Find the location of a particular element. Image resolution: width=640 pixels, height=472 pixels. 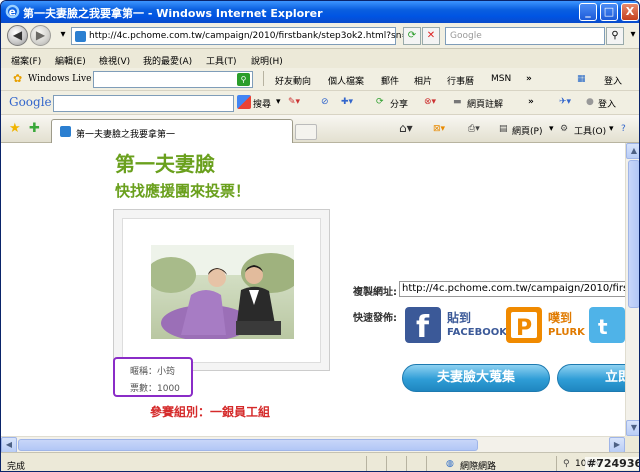

internet-zone-icon: ◍ is located at coordinates (450, 464).